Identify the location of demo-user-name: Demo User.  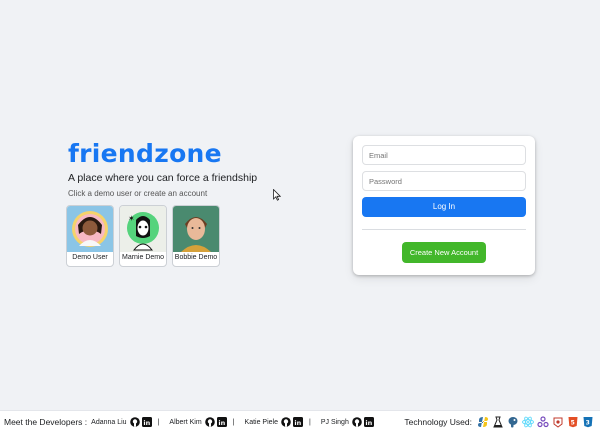
(90, 257).